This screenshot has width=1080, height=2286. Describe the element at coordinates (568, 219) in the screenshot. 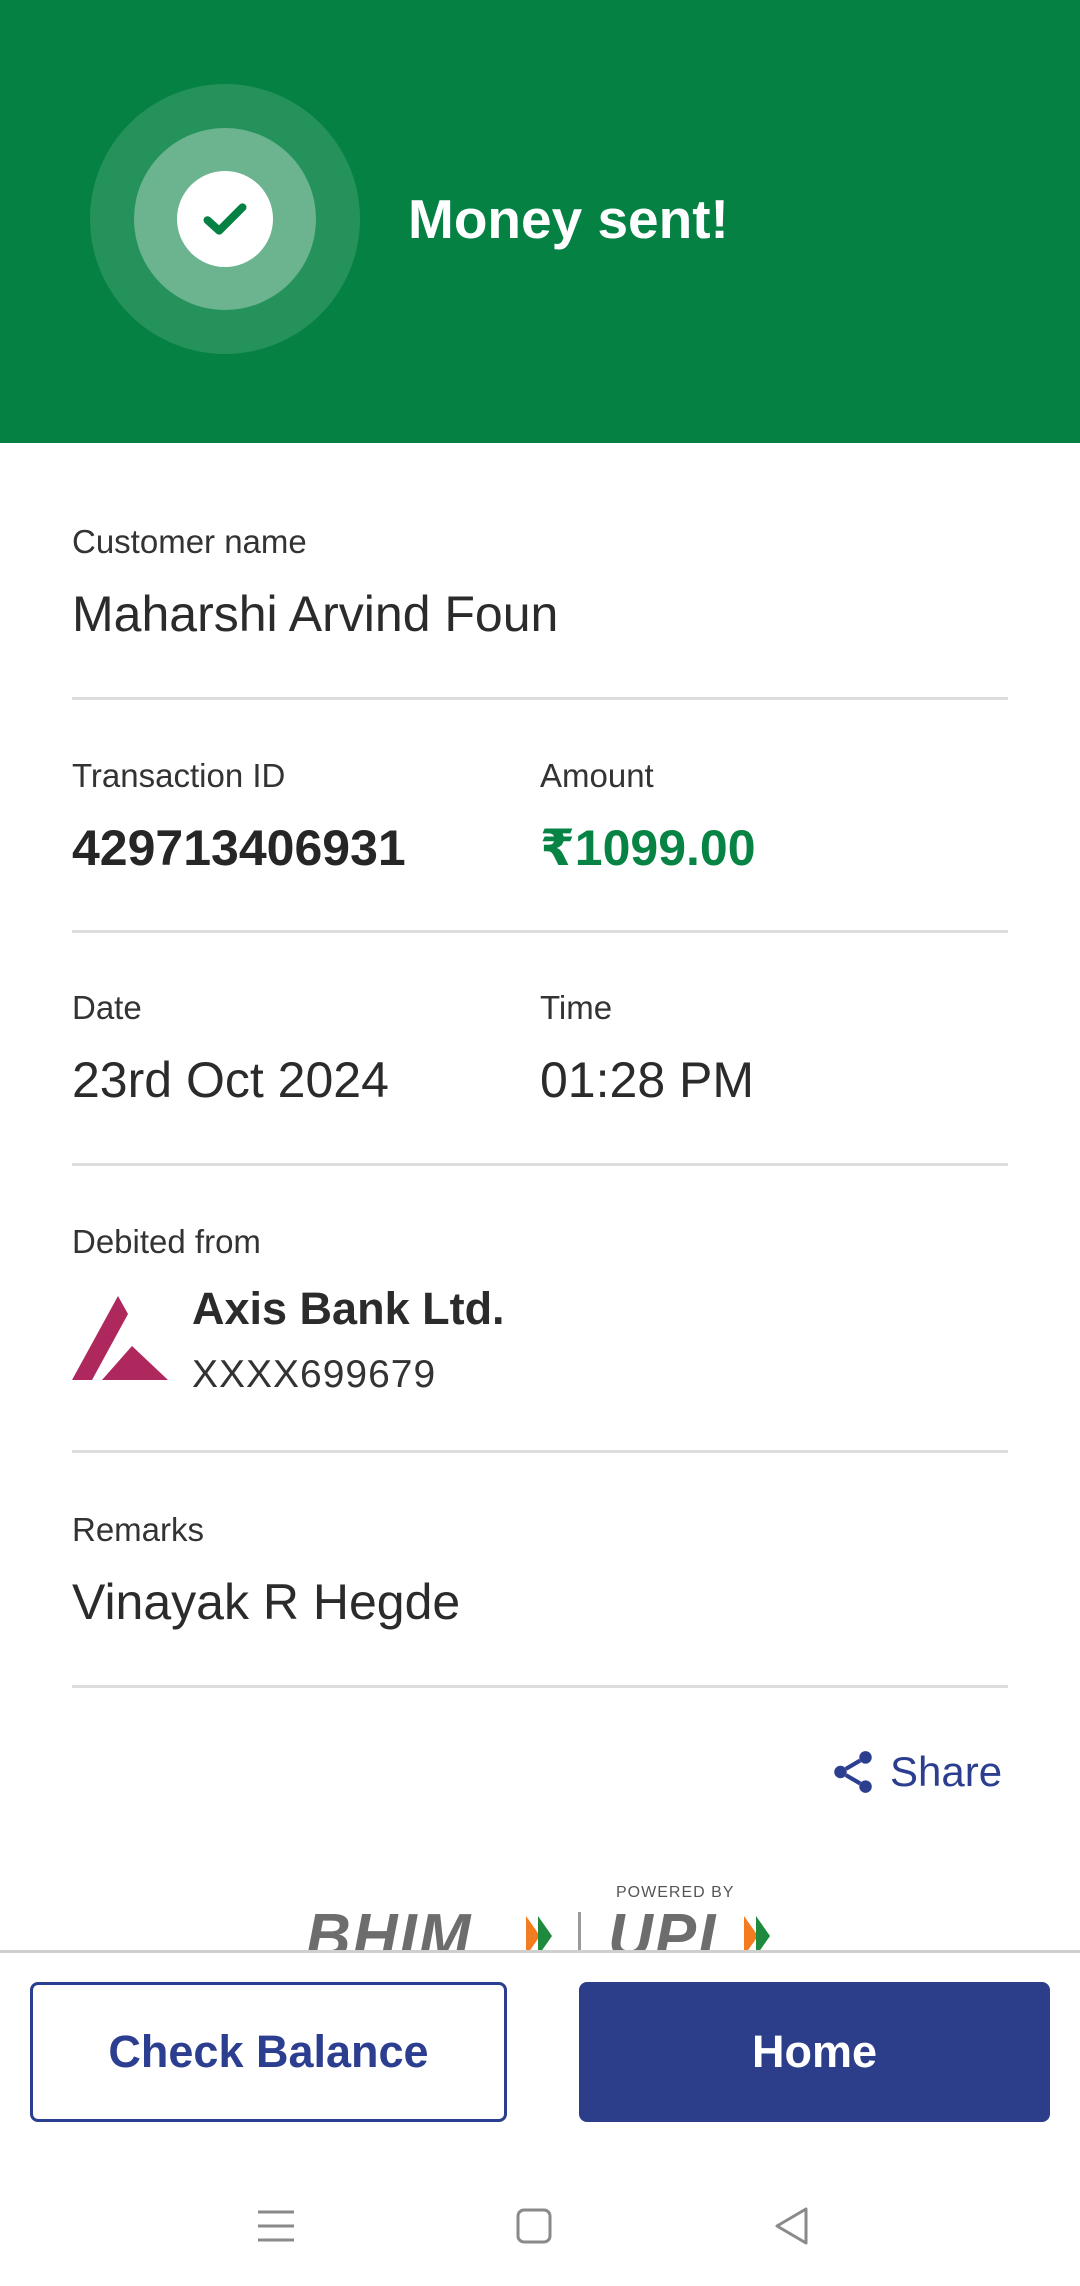

I see `page-title: Money sent!` at that location.